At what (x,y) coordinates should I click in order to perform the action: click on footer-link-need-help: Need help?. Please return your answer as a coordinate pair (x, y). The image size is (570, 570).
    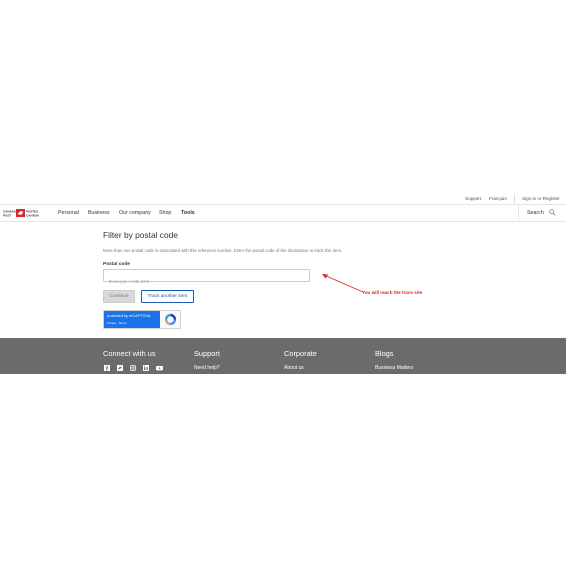
    Looking at the image, I should click on (207, 368).